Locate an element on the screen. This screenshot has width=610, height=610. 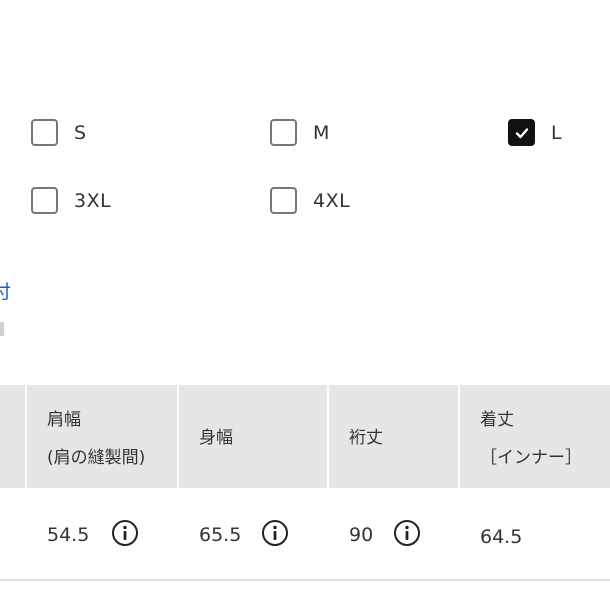
size-guide-link: 付 is located at coordinates (5, 290).